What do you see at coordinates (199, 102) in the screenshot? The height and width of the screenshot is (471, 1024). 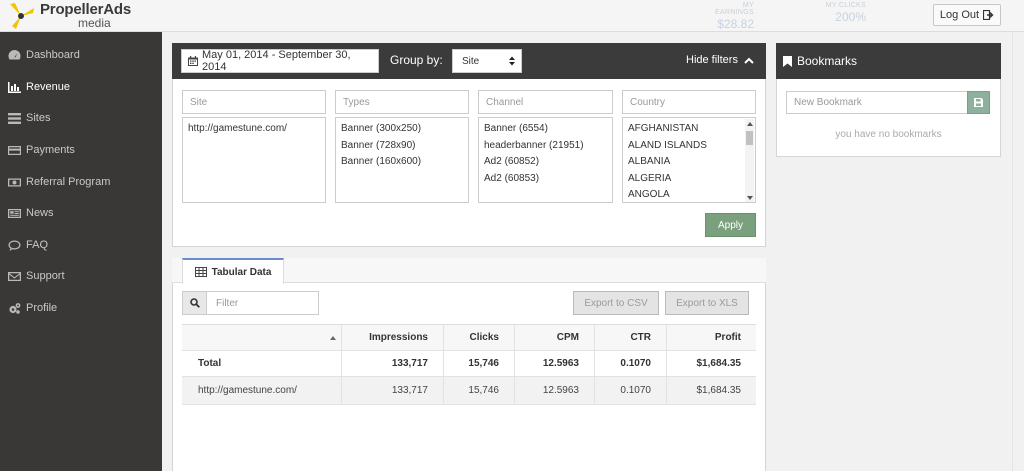 I see `site-filter-placeholder: Site` at bounding box center [199, 102].